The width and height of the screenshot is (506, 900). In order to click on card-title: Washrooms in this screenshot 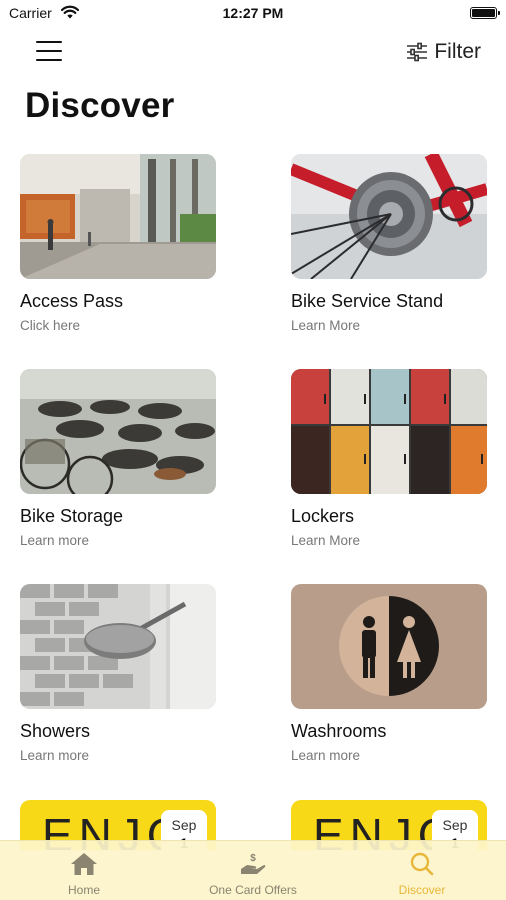, I will do `click(339, 731)`.